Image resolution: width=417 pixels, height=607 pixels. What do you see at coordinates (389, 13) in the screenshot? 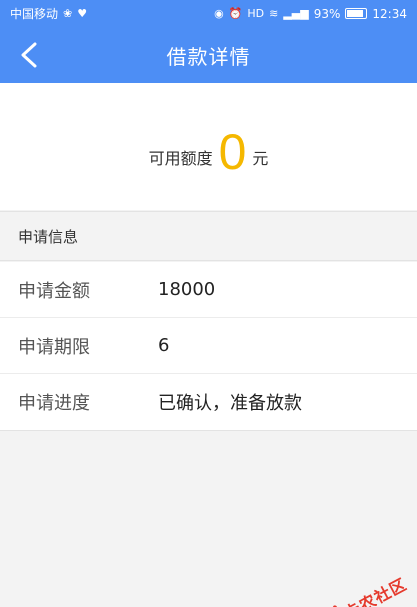
I see `clock-time: 12:34` at bounding box center [389, 13].